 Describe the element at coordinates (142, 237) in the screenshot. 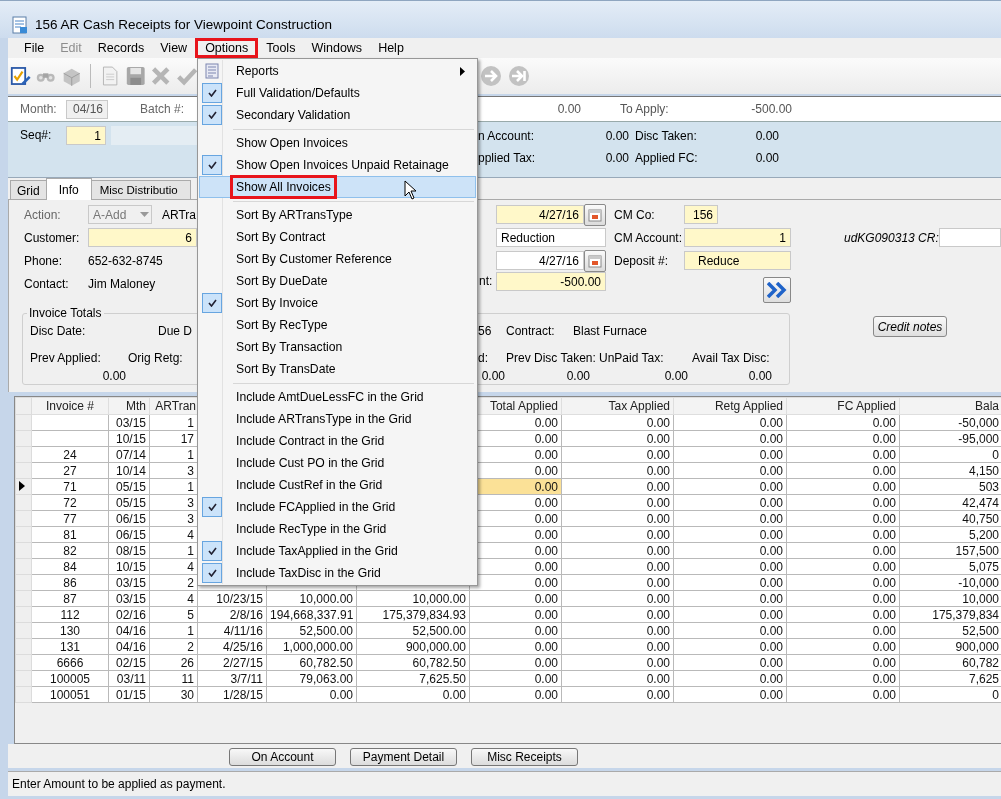

I see `customer-field: 6` at that location.